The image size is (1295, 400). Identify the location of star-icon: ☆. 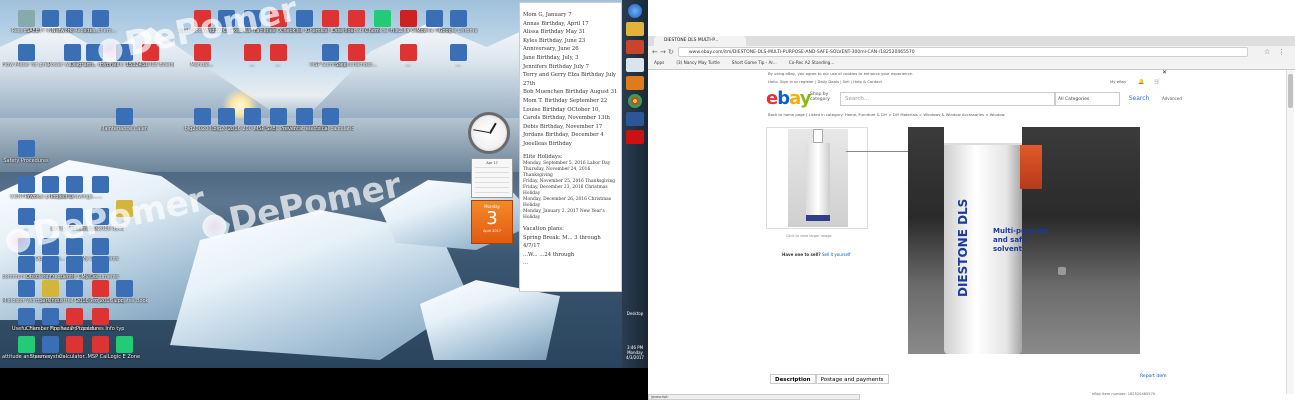
(1267, 52).